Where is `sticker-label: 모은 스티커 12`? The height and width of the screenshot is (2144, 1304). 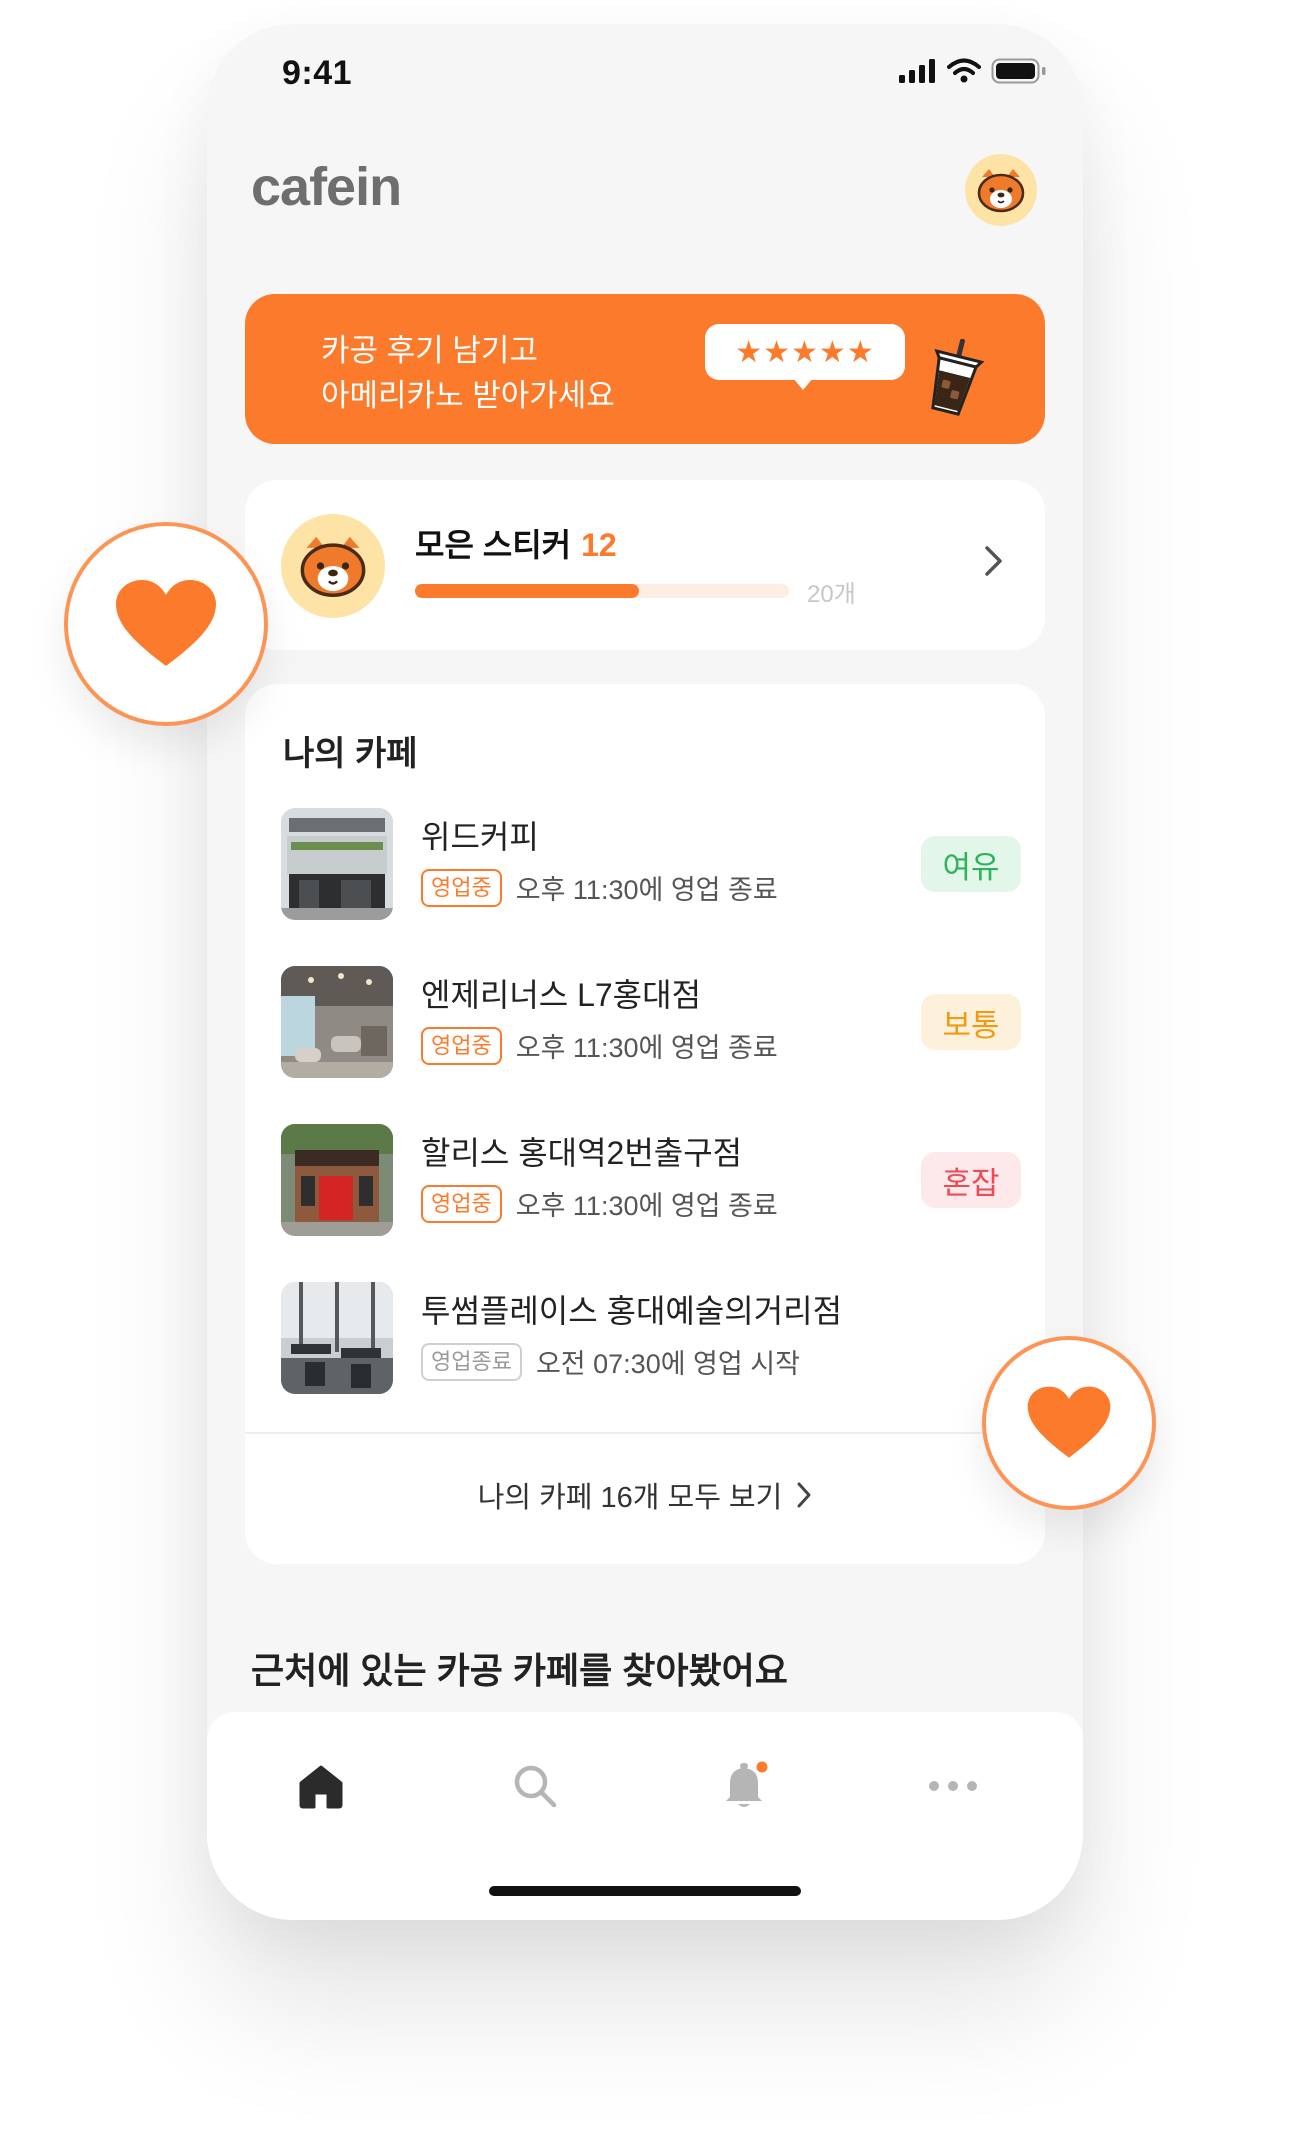 sticker-label: 모은 스티커 12 is located at coordinates (516, 543).